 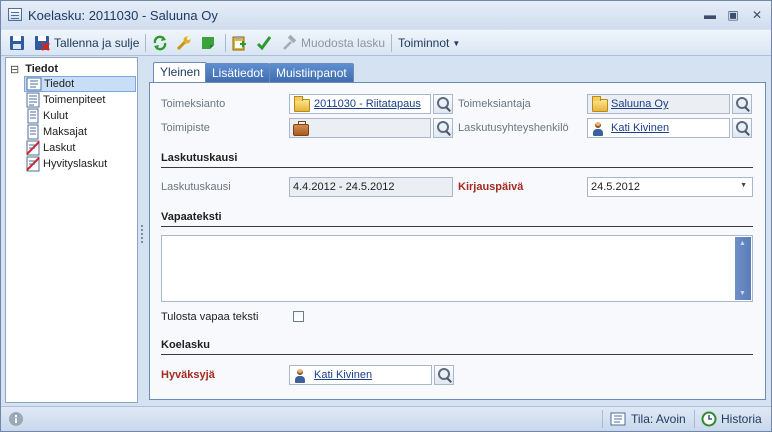 I want to click on wrench-icon, so click(x=184, y=43).